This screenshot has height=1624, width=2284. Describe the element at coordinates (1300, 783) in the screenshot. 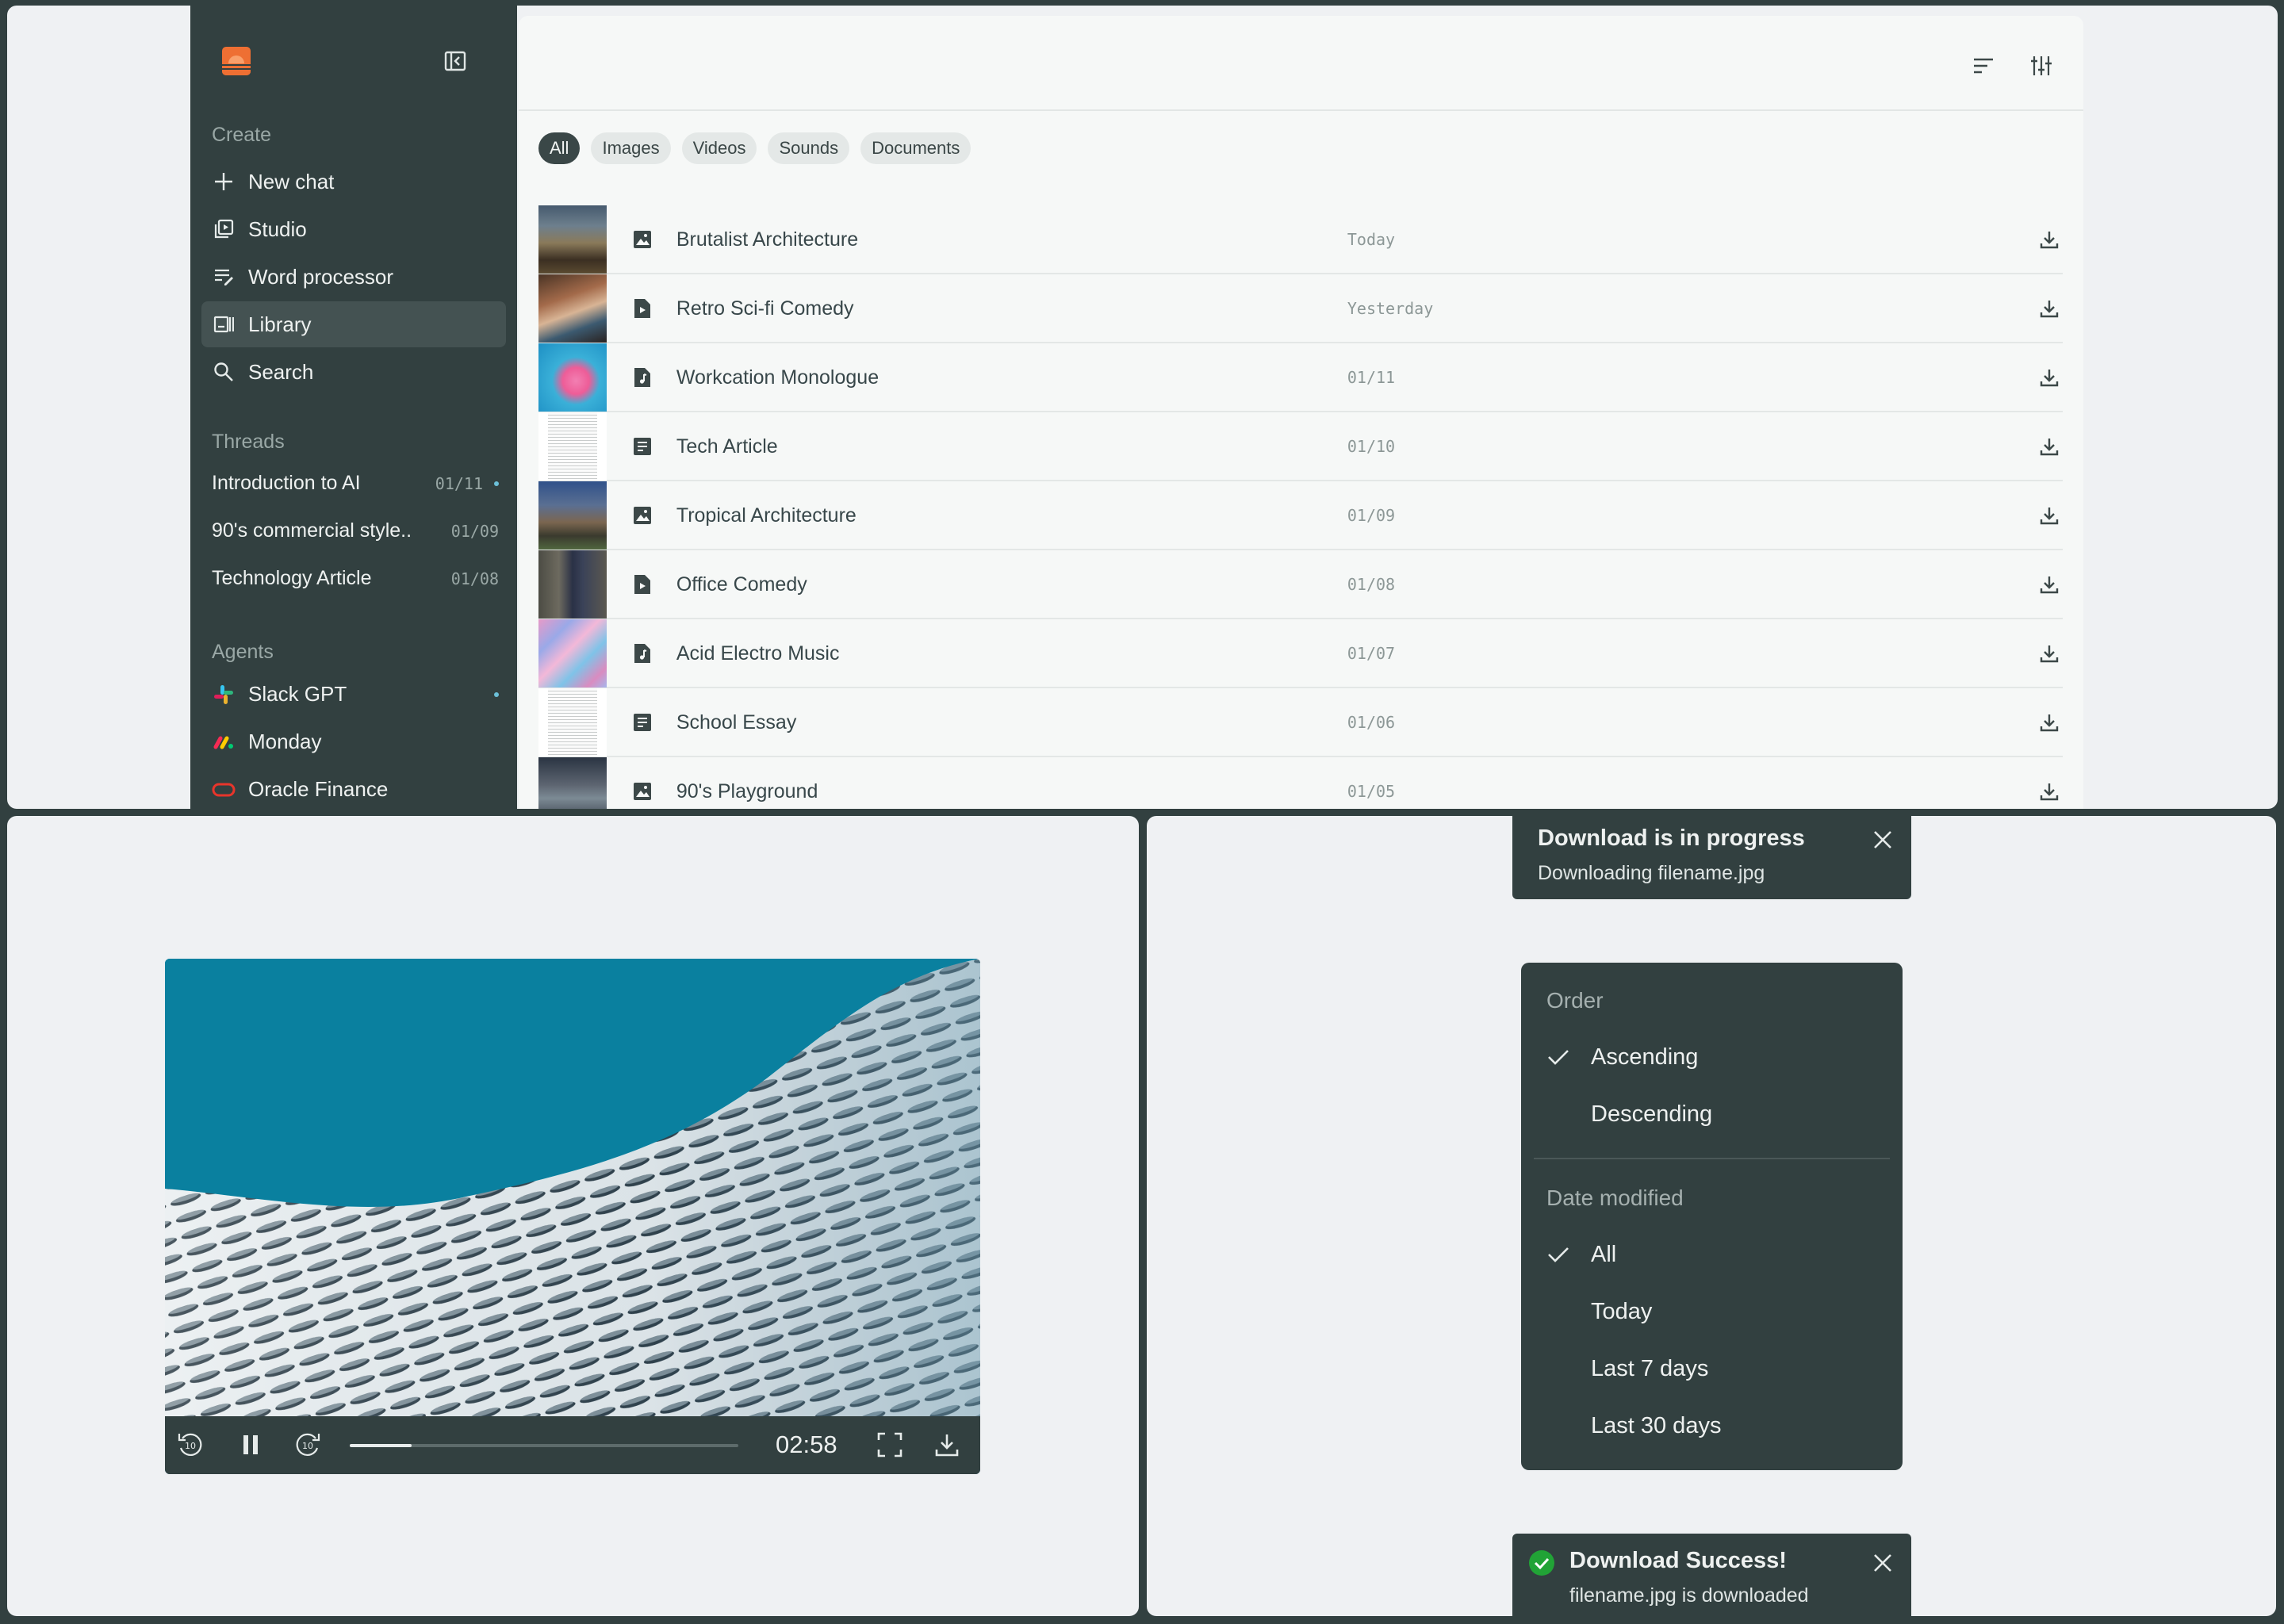

I see `library-row: 90's Playground 01/05` at that location.